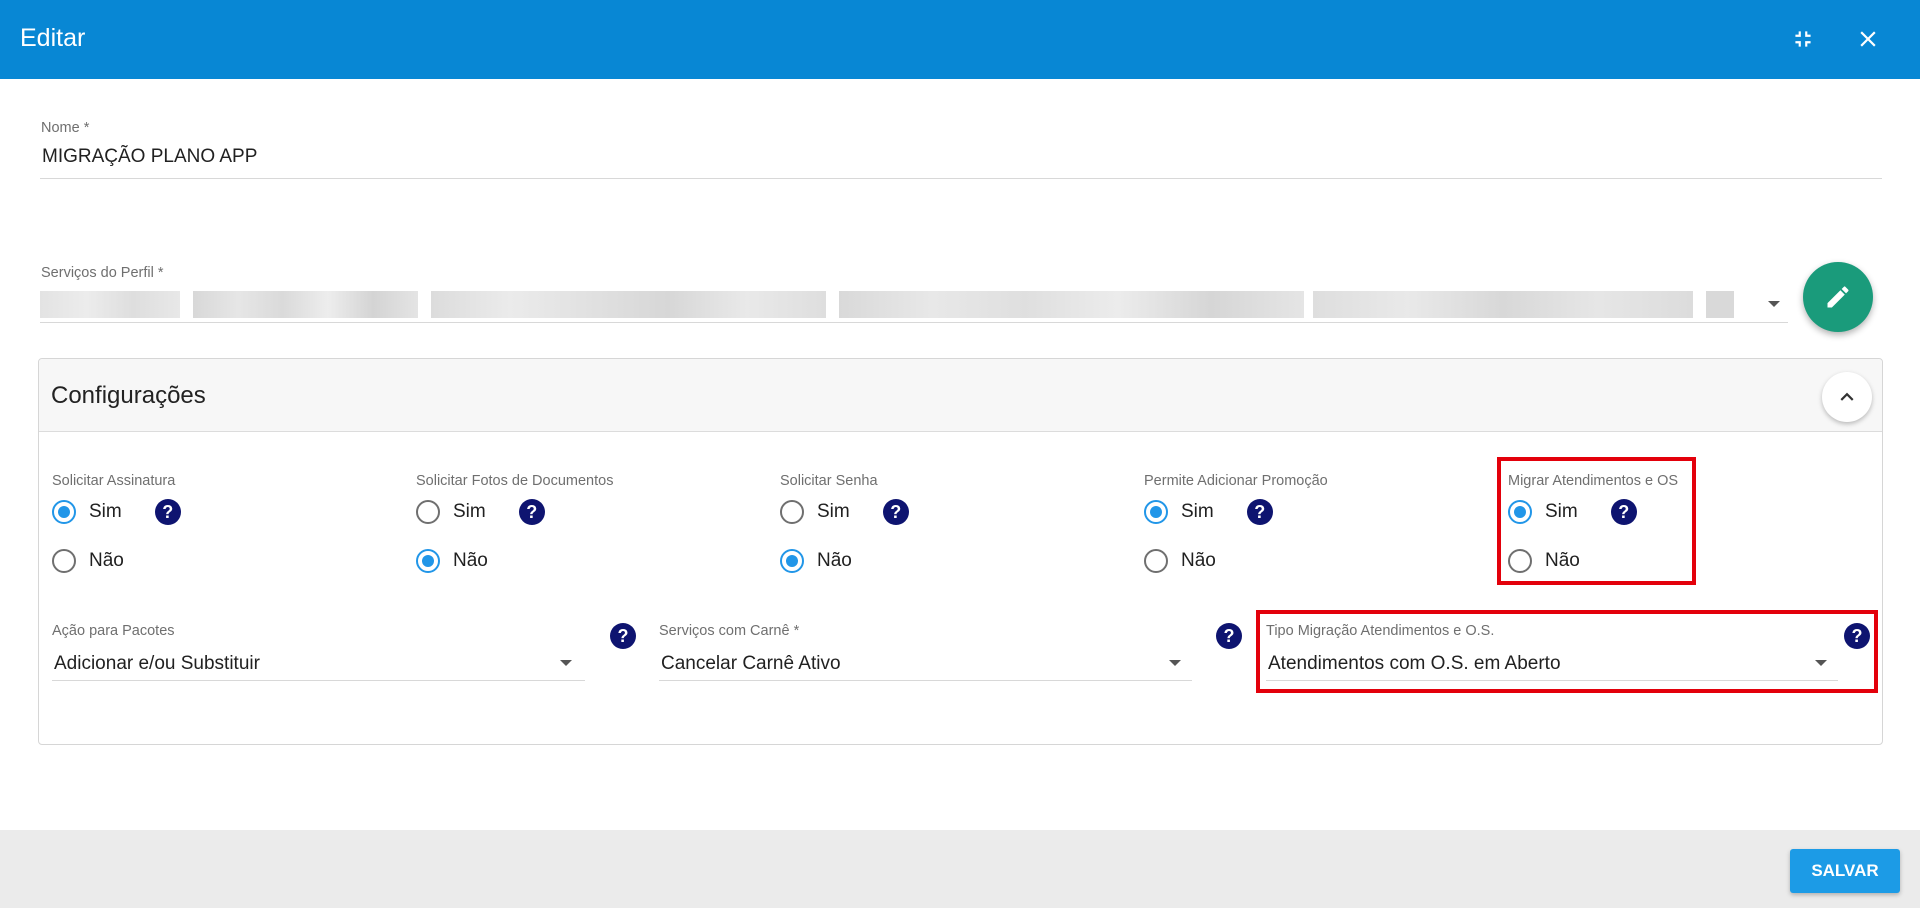  What do you see at coordinates (515, 481) in the screenshot?
I see `radio-group-label: Solicitar Fotos de Documentos` at bounding box center [515, 481].